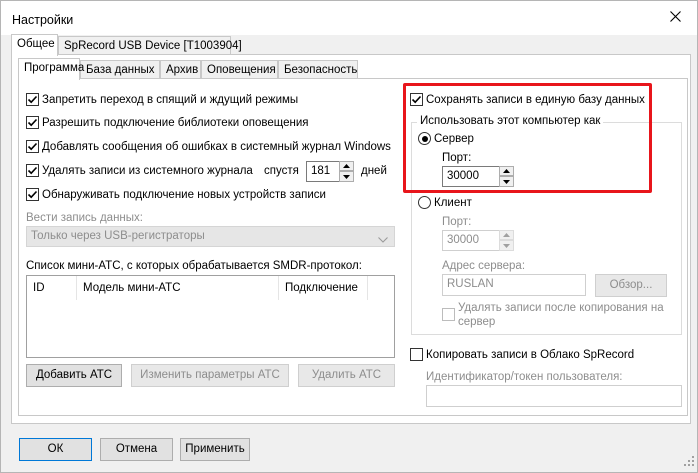 This screenshot has height=473, width=698. Describe the element at coordinates (554, 396) in the screenshot. I see `token-input` at that location.